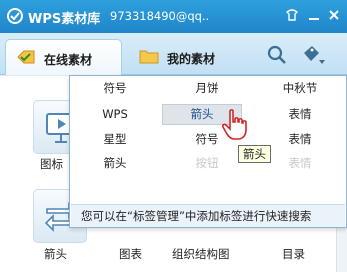  What do you see at coordinates (314, 56) in the screenshot?
I see `tag-icon` at bounding box center [314, 56].